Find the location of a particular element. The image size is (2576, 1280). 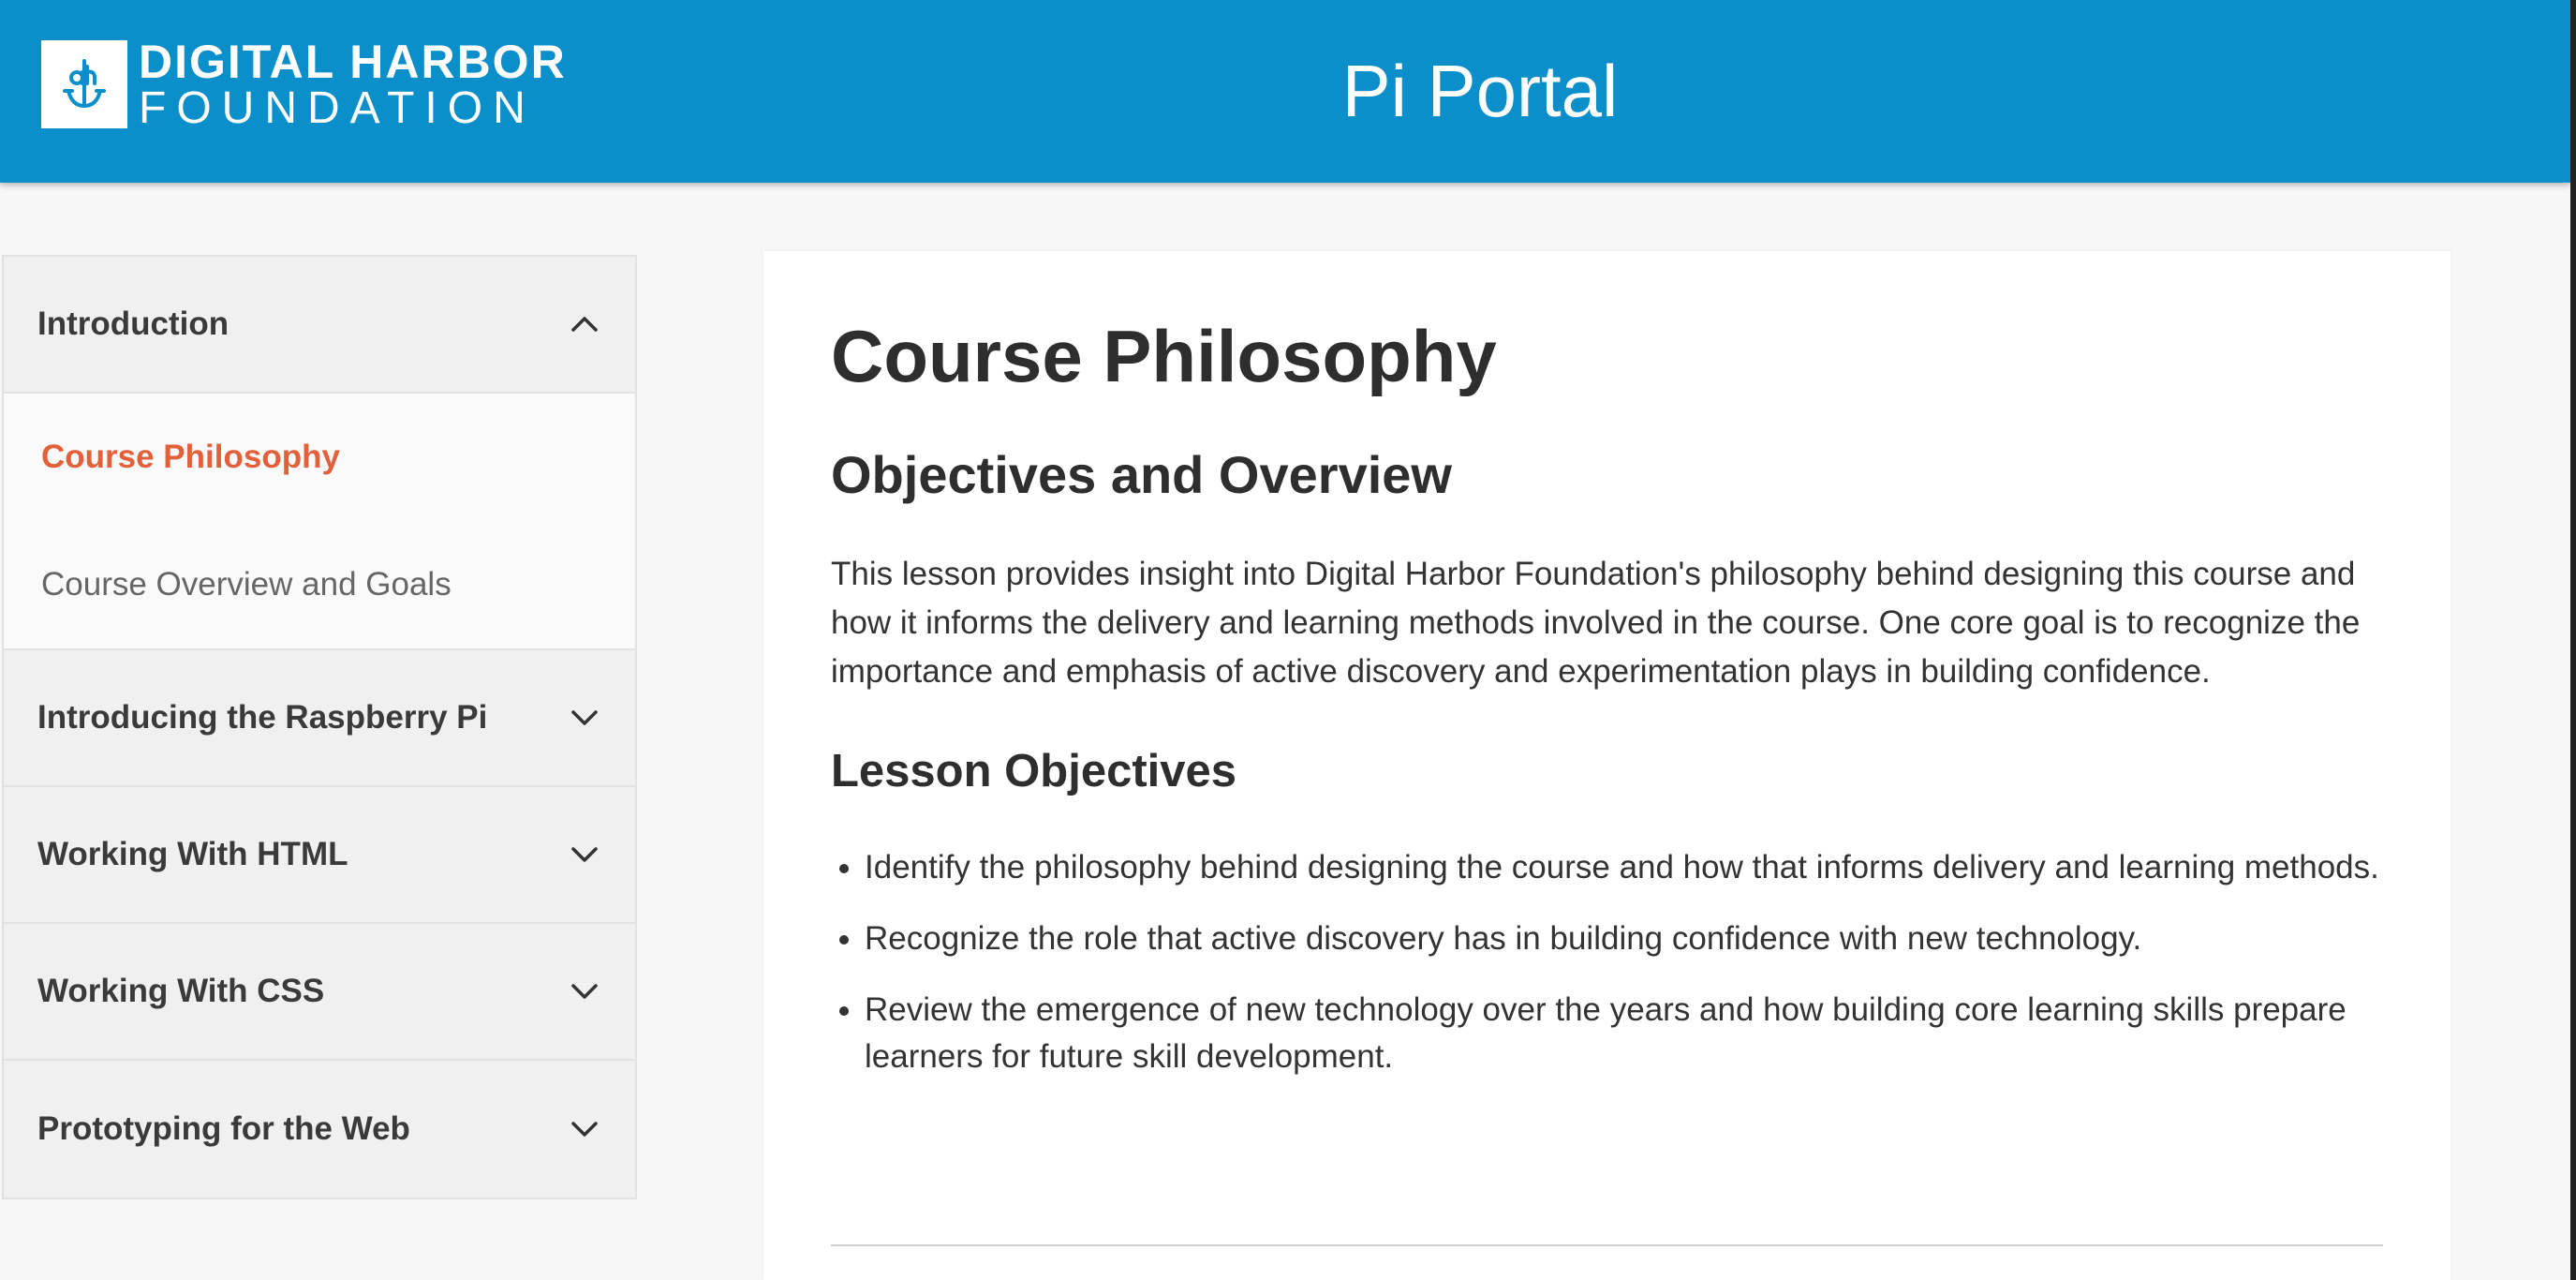

section-title: Prototyping for the Web is located at coordinates (223, 1128).